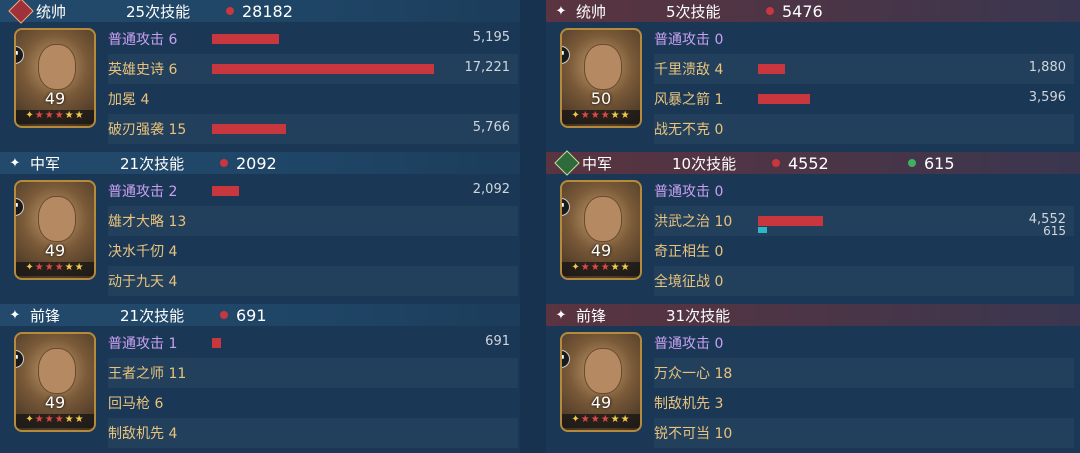 The height and width of the screenshot is (453, 1080). I want to click on role-label: 前锋, so click(45, 315).